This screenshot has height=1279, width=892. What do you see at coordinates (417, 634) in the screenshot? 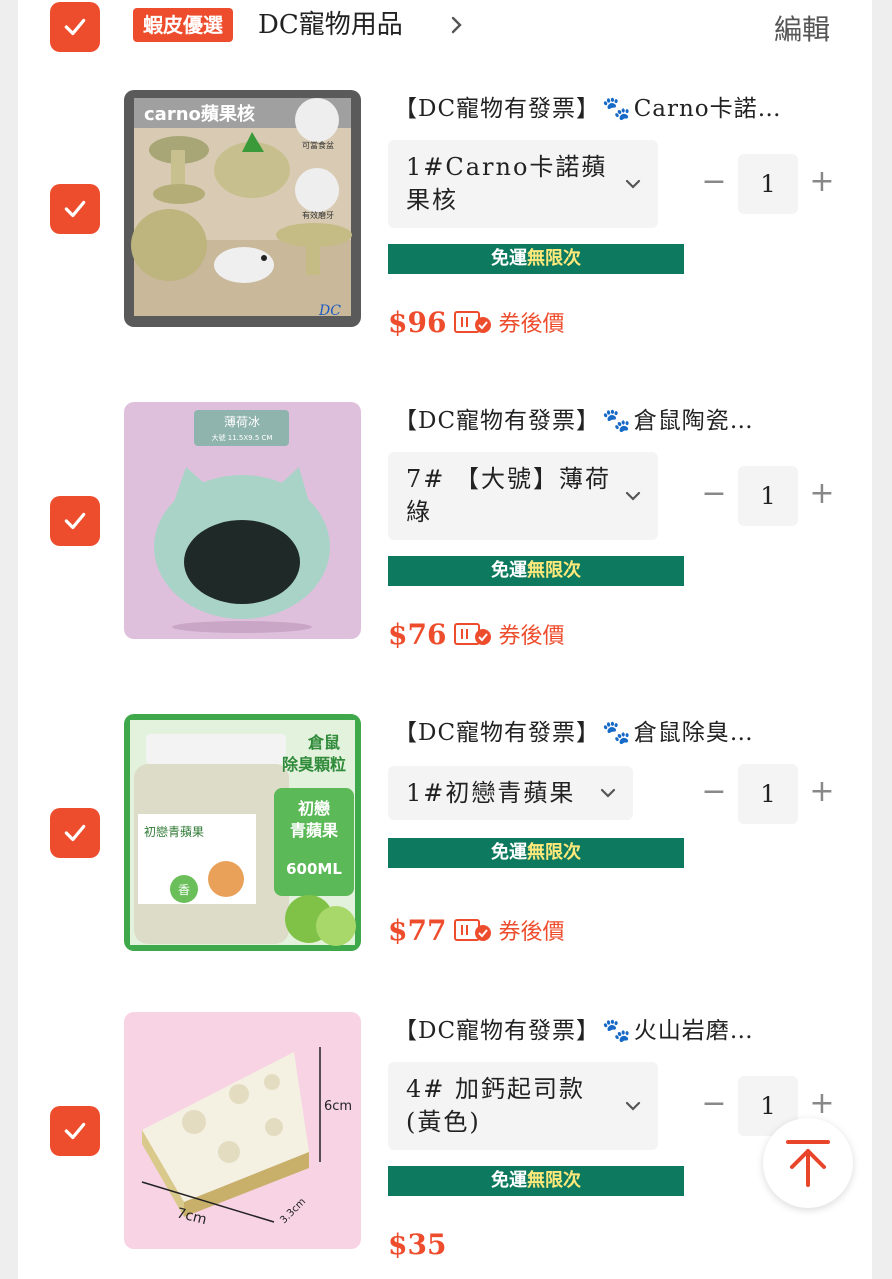
I see `price: $76` at bounding box center [417, 634].